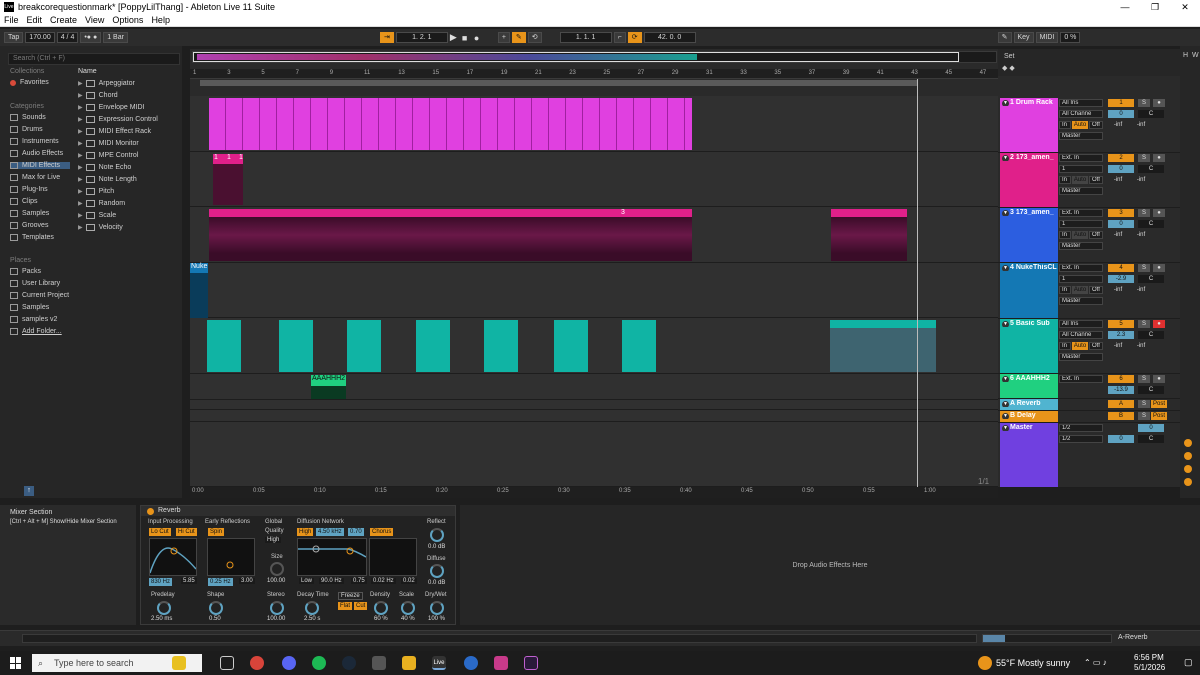 This screenshot has width=1200, height=675. I want to click on audio-clip: AAAHHH2, so click(328, 387).